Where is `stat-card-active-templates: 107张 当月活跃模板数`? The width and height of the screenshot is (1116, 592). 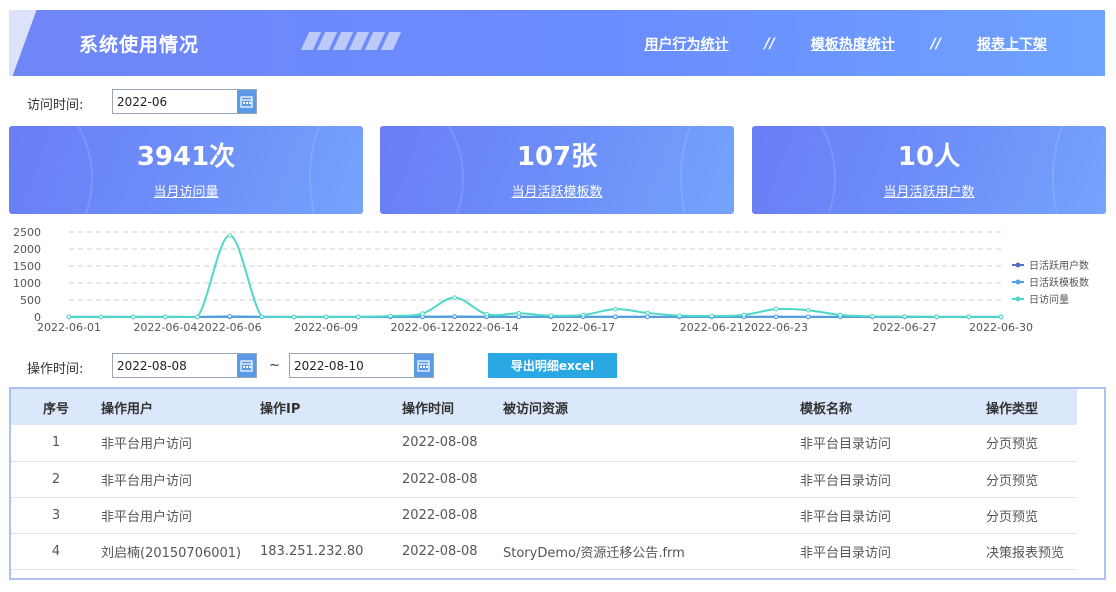 stat-card-active-templates: 107张 当月活跃模板数 is located at coordinates (557, 170).